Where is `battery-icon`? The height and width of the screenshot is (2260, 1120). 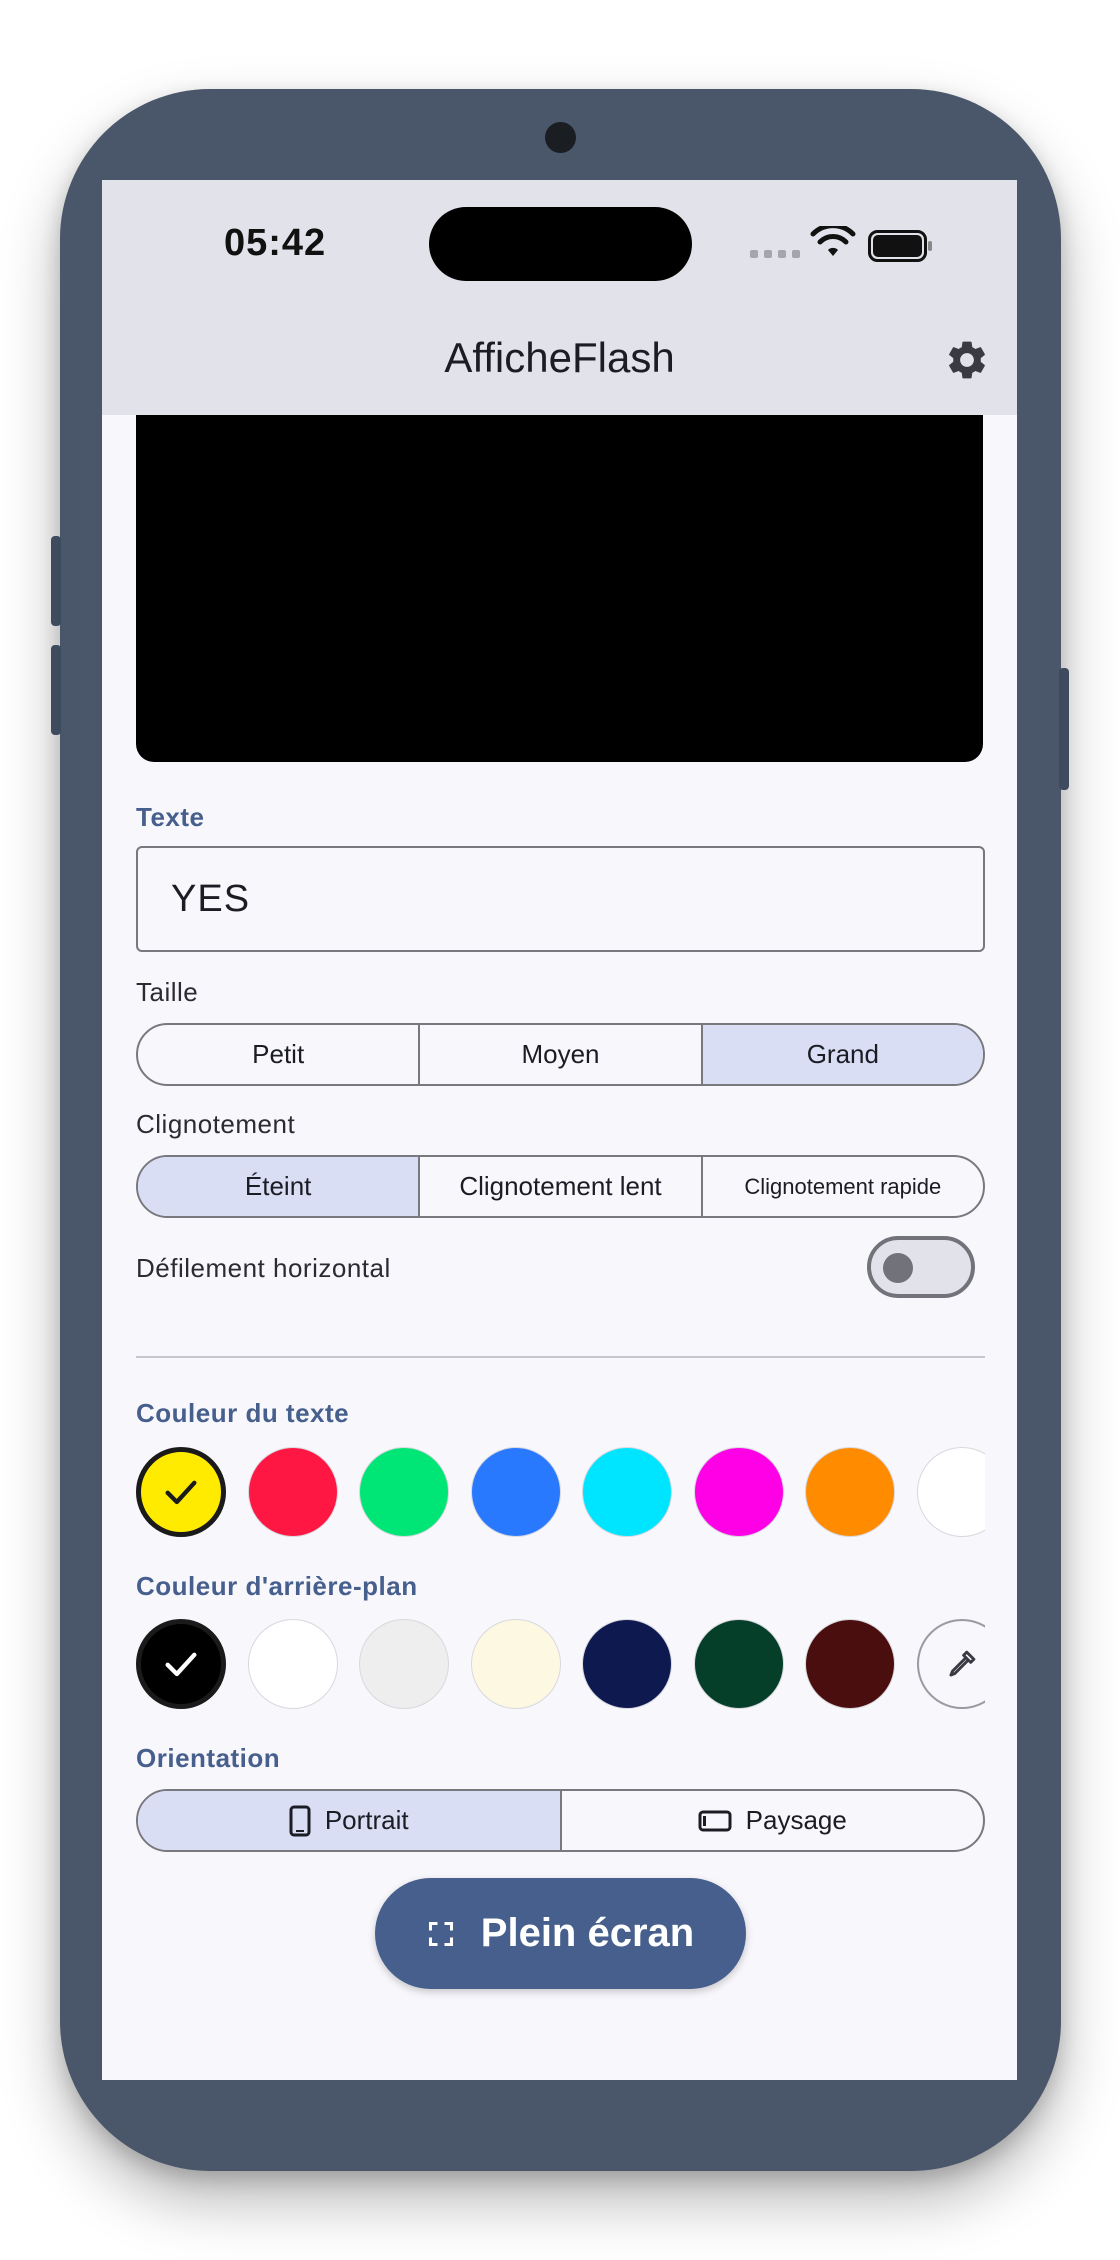 battery-icon is located at coordinates (900, 246).